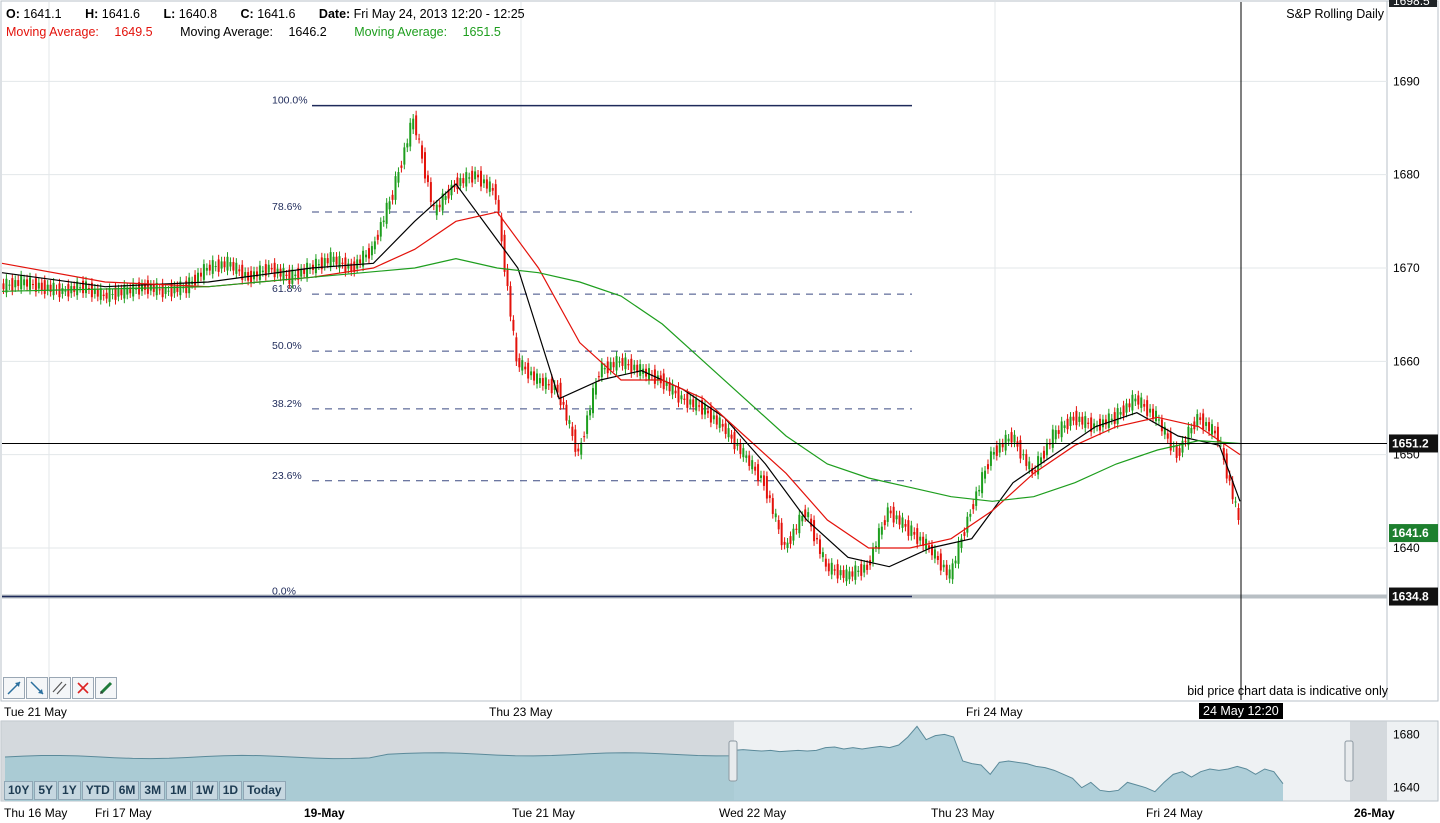  Describe the element at coordinates (1374, 813) in the screenshot. I see `navigator-x-label: 26-May` at that location.